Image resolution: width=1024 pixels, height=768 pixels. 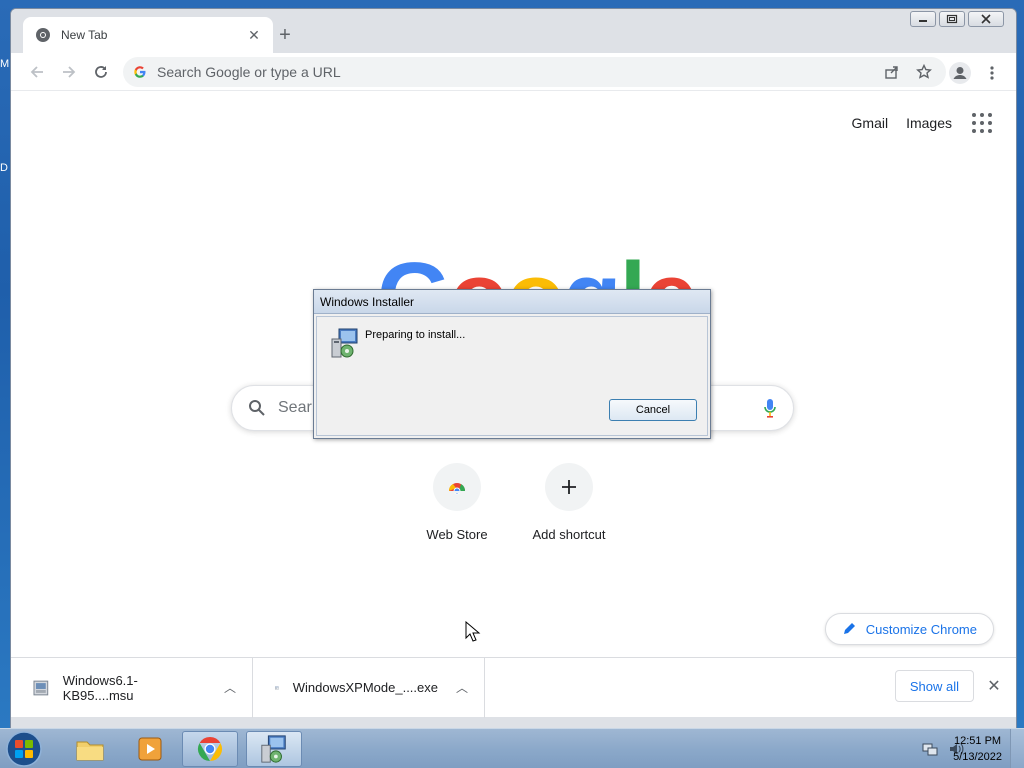 I want to click on profile-button, so click(x=960, y=73).